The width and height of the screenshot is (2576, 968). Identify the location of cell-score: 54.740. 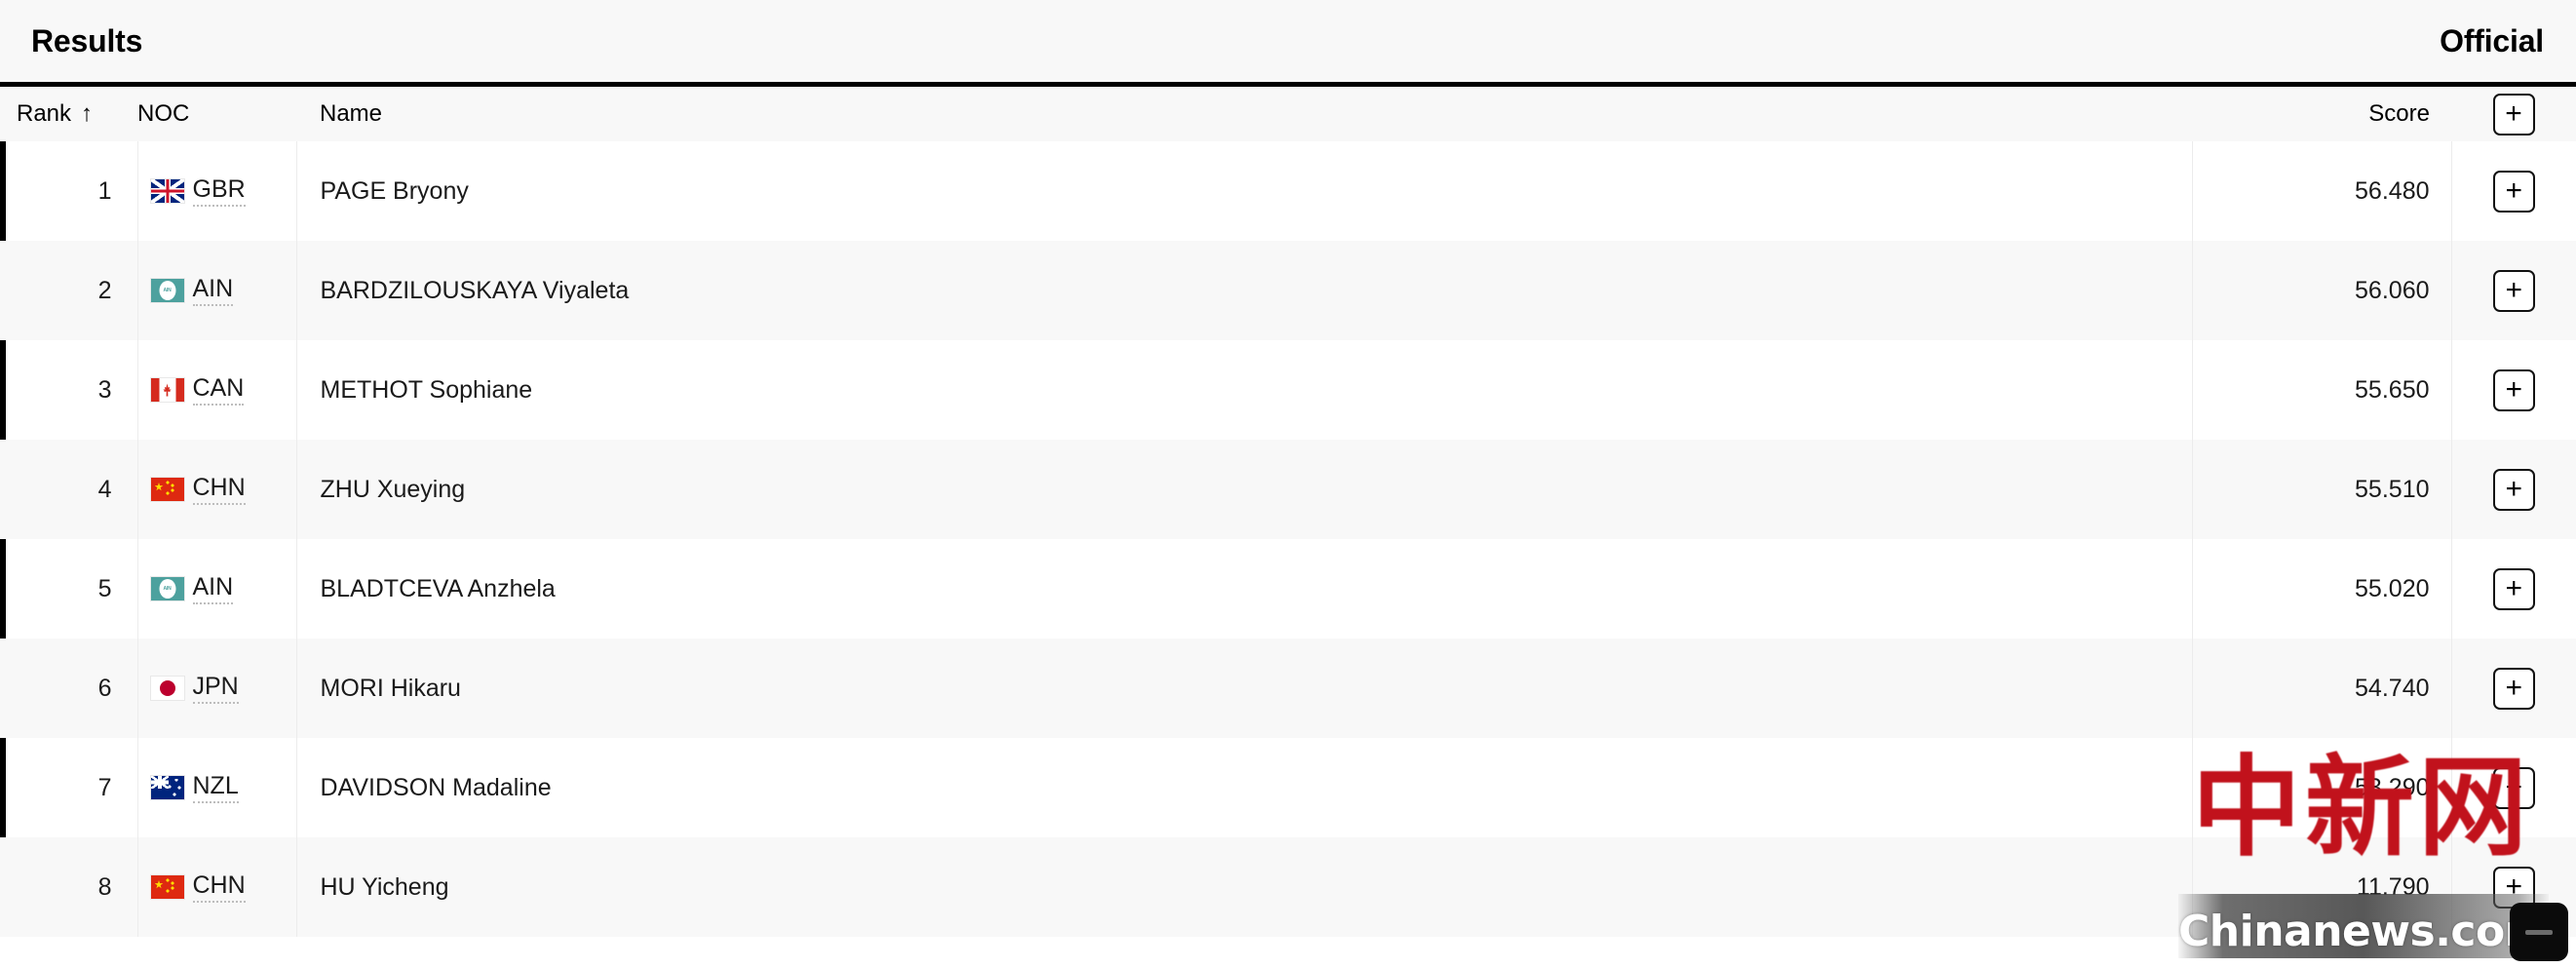
(2322, 688).